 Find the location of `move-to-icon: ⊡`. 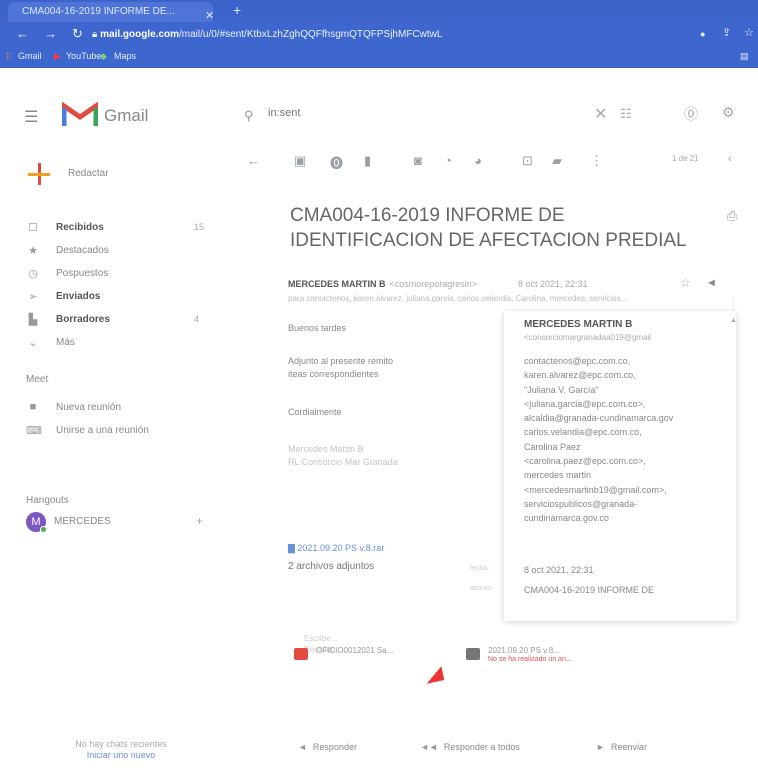

move-to-icon: ⊡ is located at coordinates (527, 161).